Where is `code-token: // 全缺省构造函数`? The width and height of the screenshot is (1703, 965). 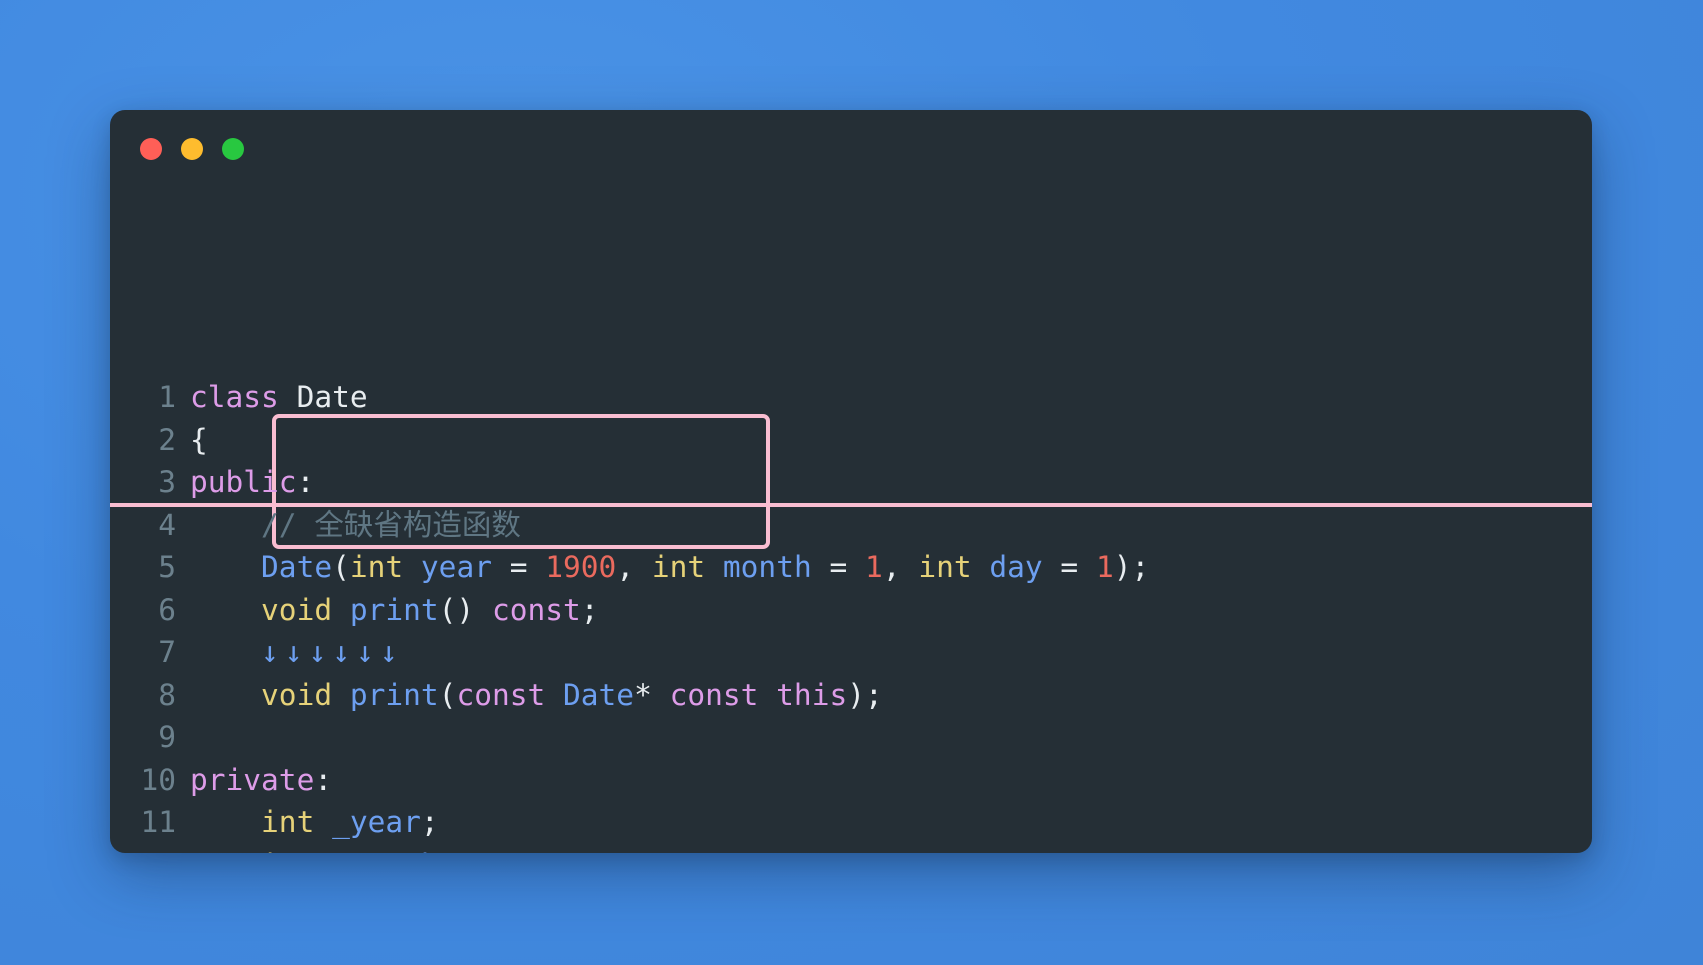
code-token: // 全缺省构造函数 is located at coordinates (355, 524).